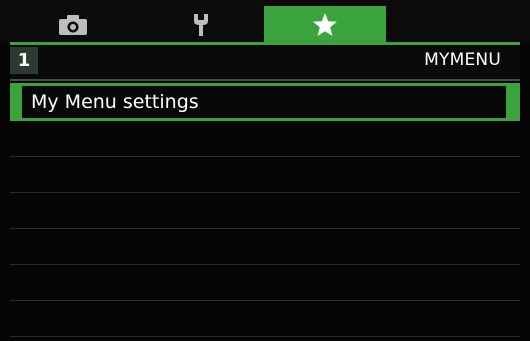 The image size is (530, 341). I want to click on menu-item-label: My Menu settings, so click(264, 102).